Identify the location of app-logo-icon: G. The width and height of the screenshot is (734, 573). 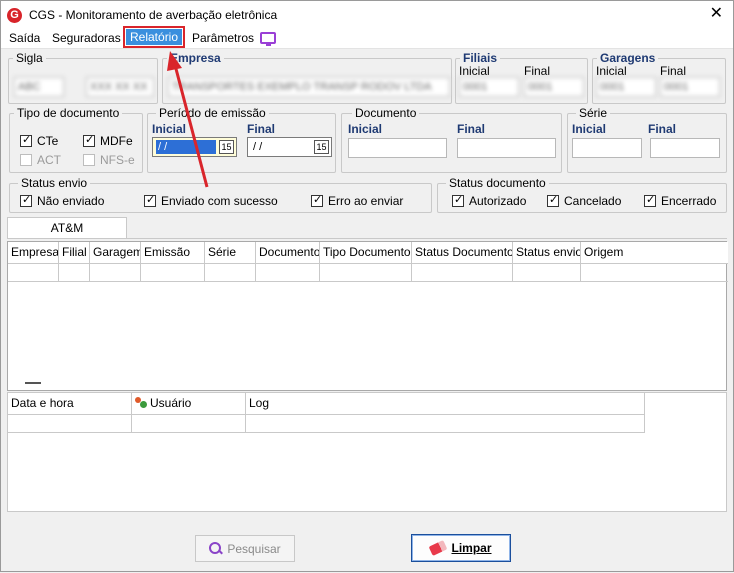
(14, 15).